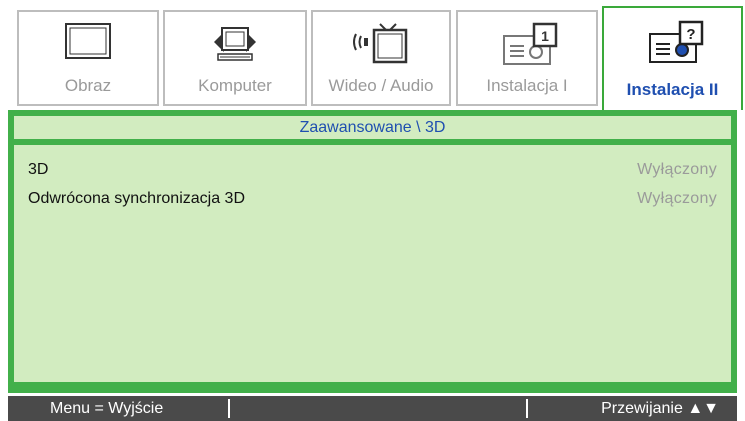 The width and height of the screenshot is (745, 421). I want to click on video-audio-icon, so click(380, 43).